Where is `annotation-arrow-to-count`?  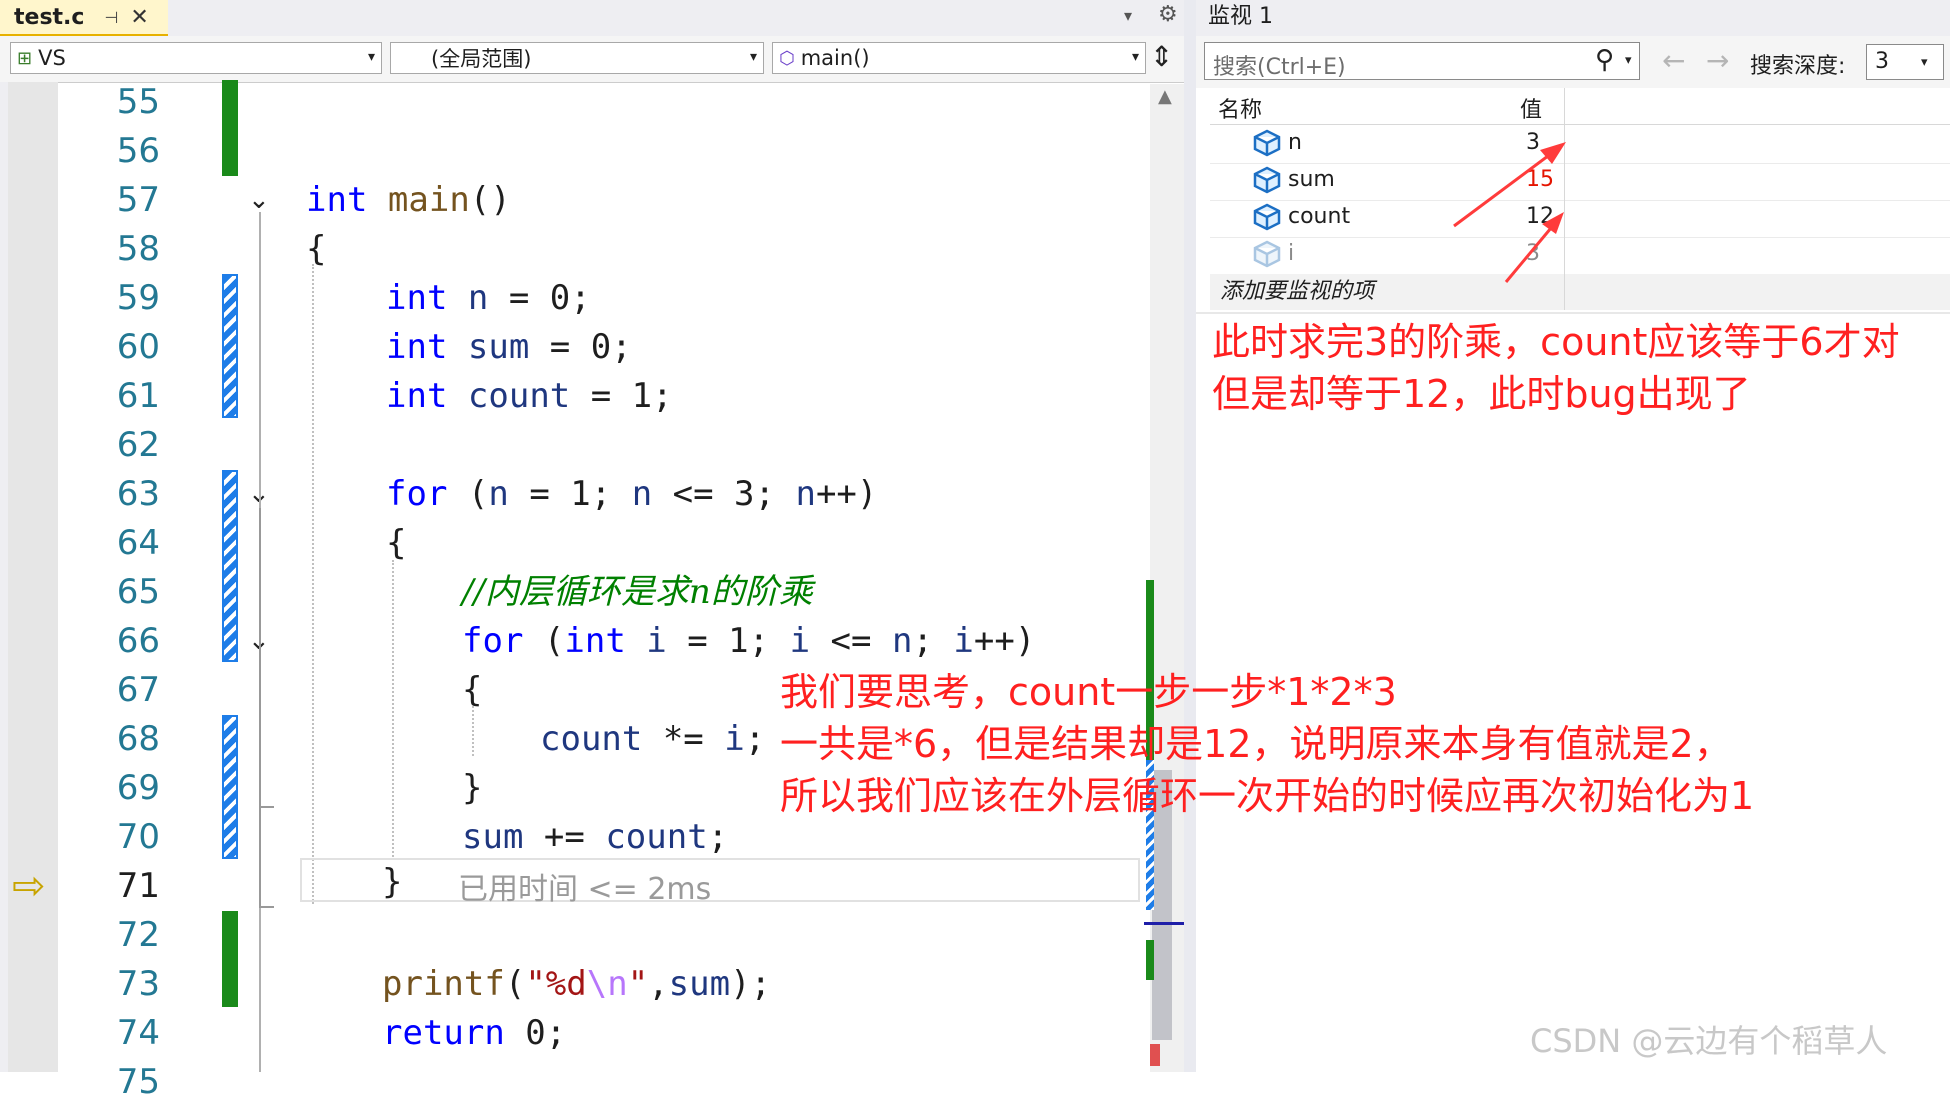
annotation-arrow-to-count is located at coordinates (1534, 247).